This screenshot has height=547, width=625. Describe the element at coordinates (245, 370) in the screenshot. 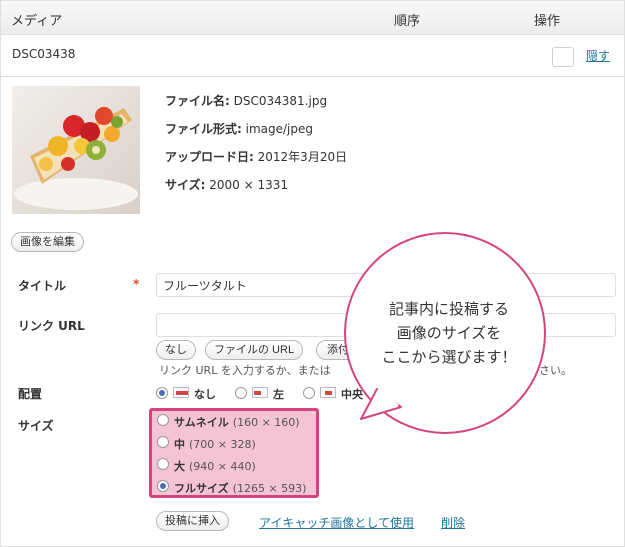

I see `link-help-main: リンク URL を入力するか、または` at that location.